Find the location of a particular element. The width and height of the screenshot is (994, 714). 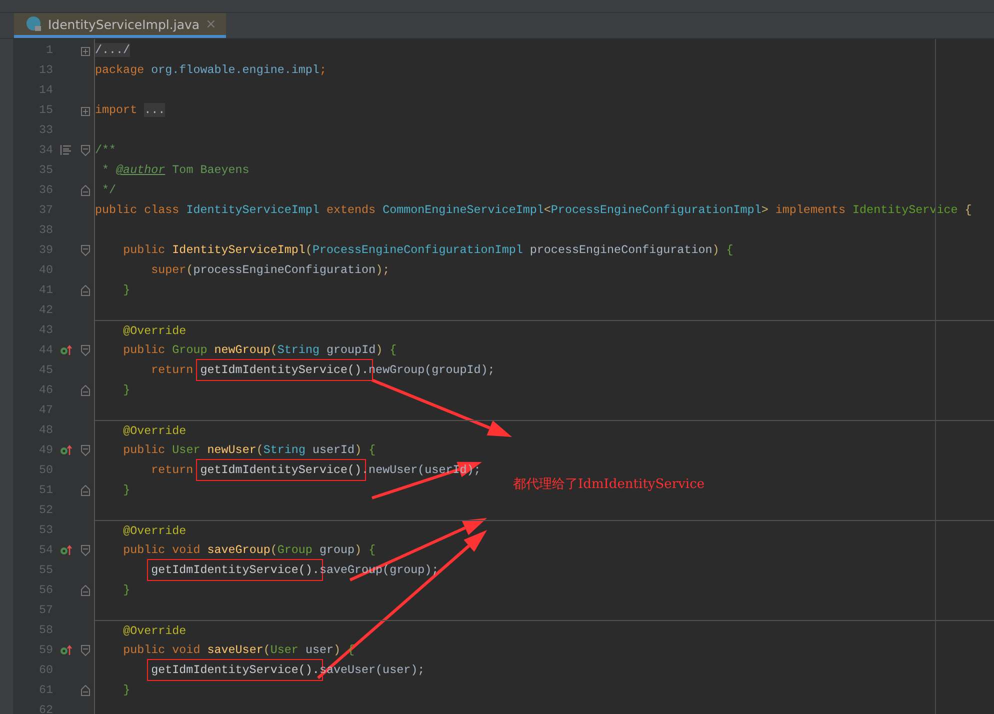

code-token: /** is located at coordinates (105, 150).